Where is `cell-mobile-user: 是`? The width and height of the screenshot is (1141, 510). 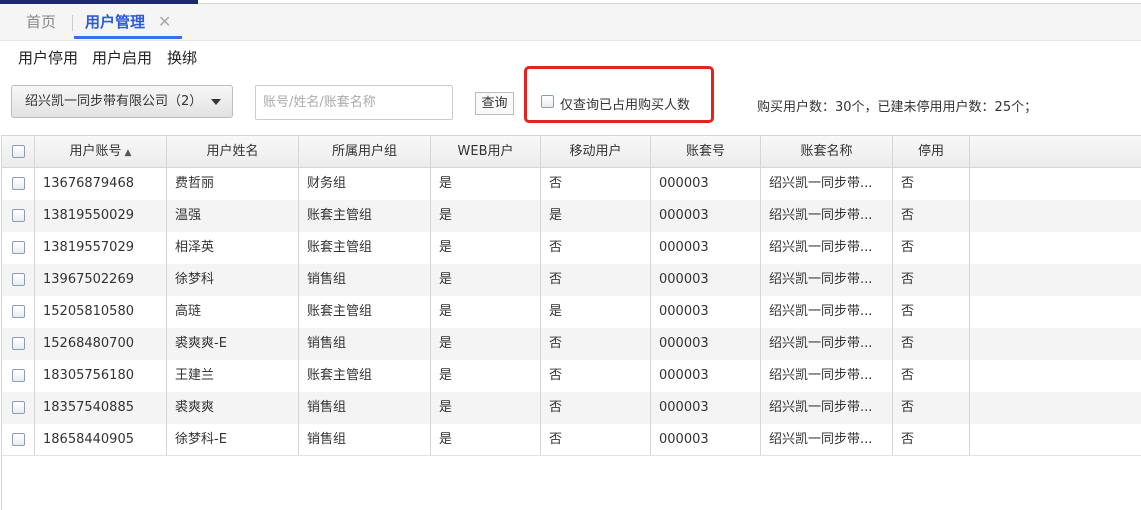
cell-mobile-user: 是 is located at coordinates (596, 216).